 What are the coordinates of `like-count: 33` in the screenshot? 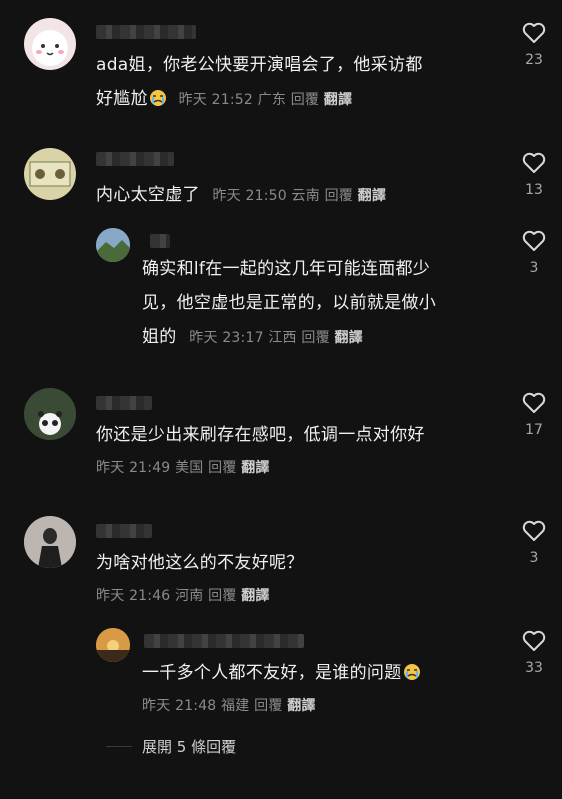 It's located at (534, 668).